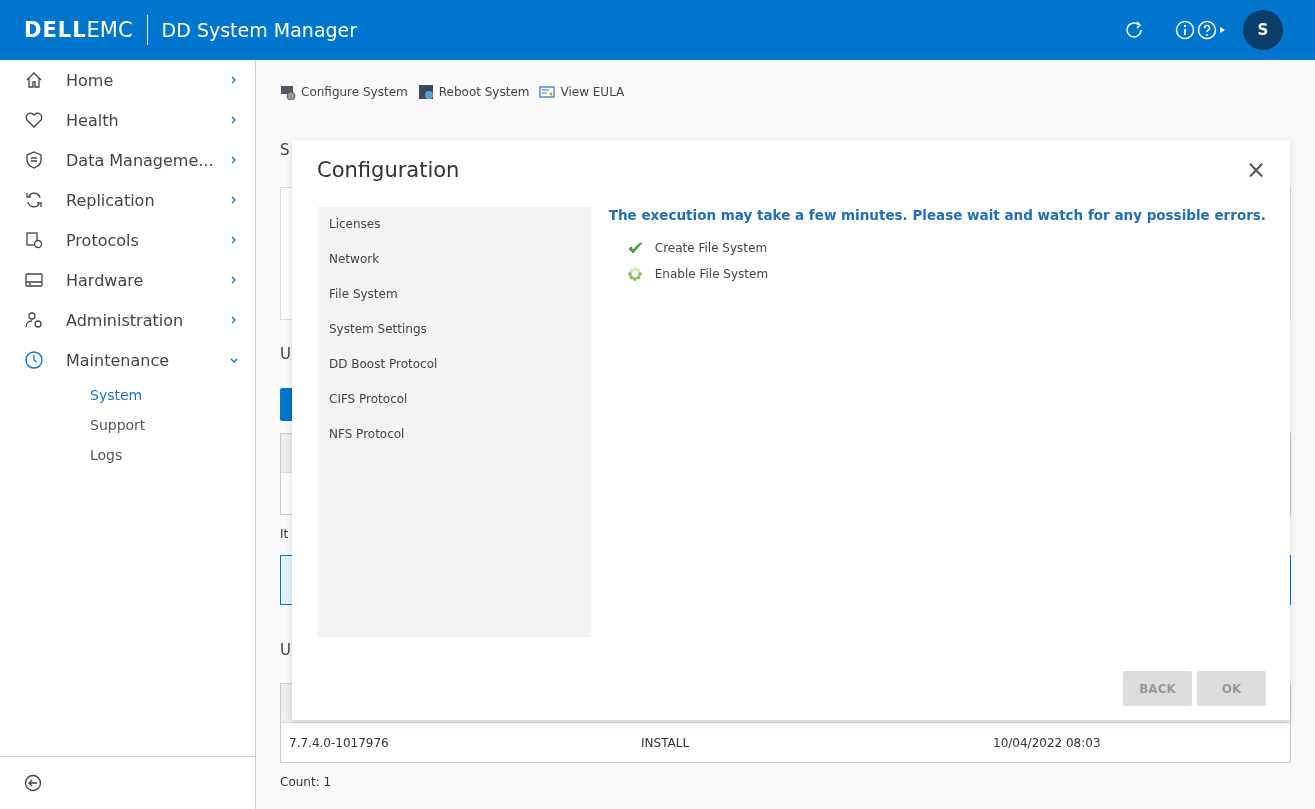 Image resolution: width=1315 pixels, height=809 pixels. I want to click on help-menu-icon, so click(1211, 30).